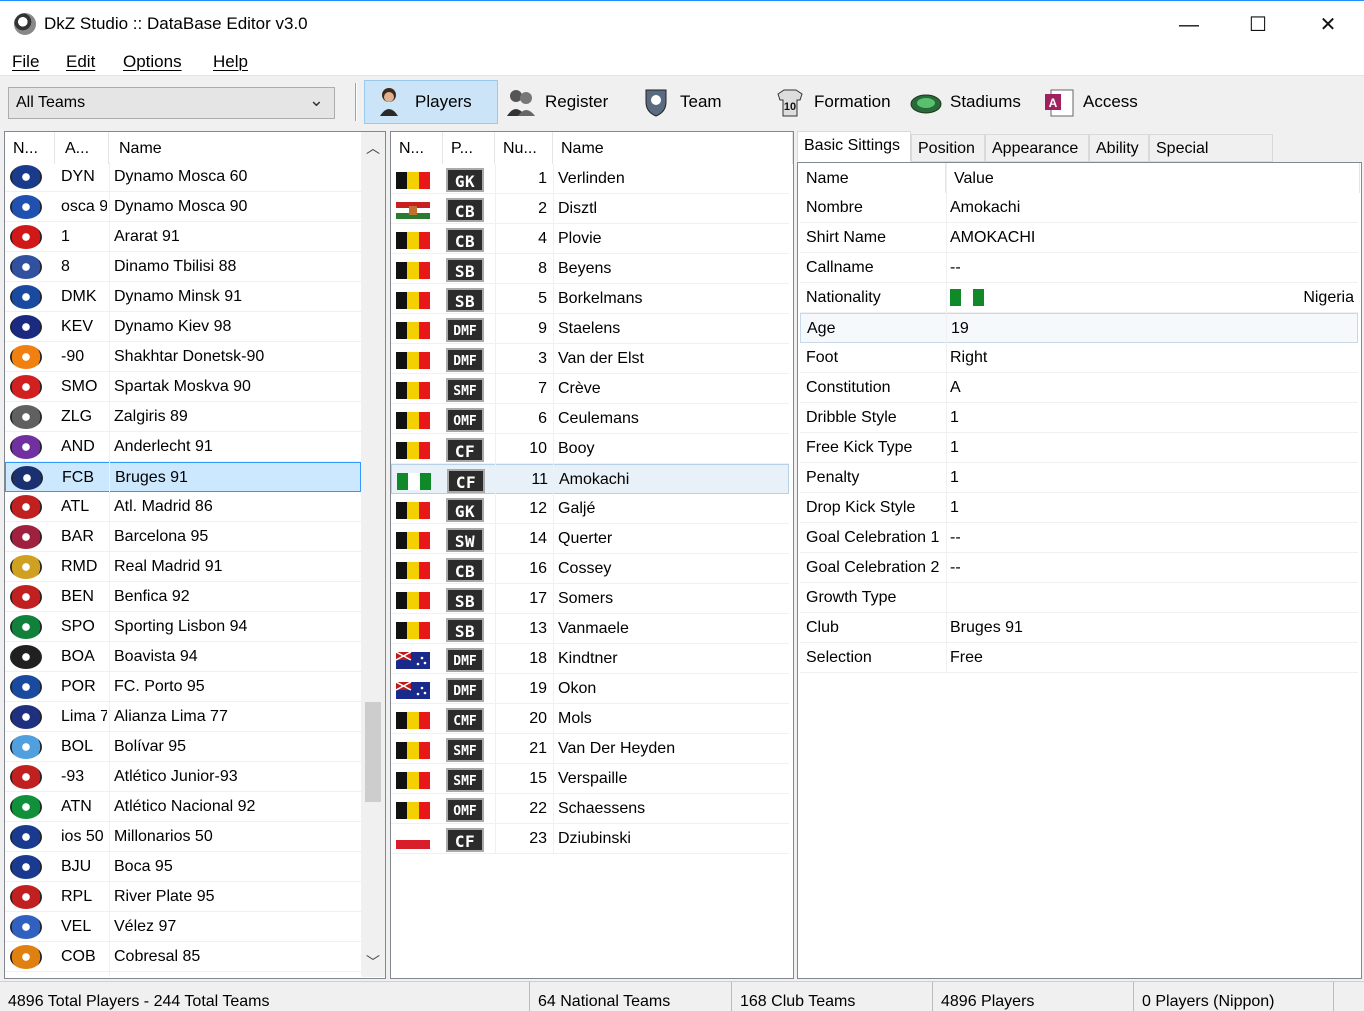  What do you see at coordinates (373, 962) in the screenshot?
I see `scroll-down-icon: ﹀` at bounding box center [373, 962].